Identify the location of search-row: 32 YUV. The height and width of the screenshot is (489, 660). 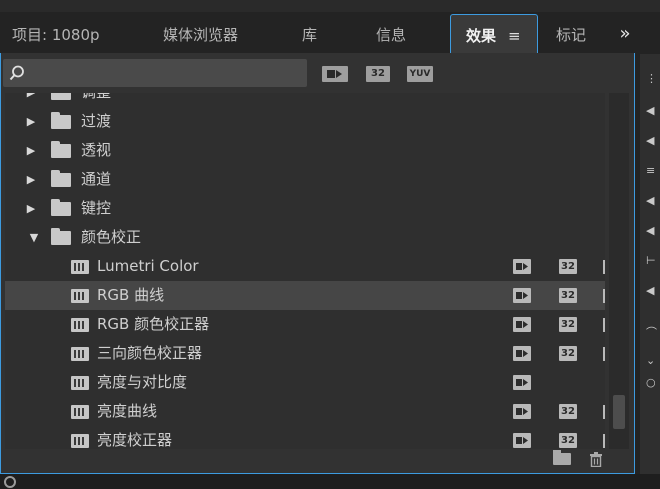
(318, 74).